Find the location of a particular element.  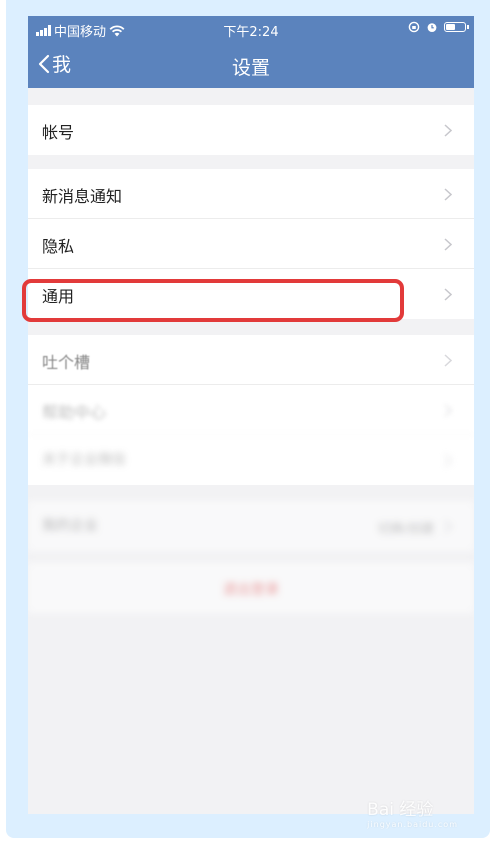

settings-group-enterprise: 我的企业 切换/创建 is located at coordinates (251, 526).